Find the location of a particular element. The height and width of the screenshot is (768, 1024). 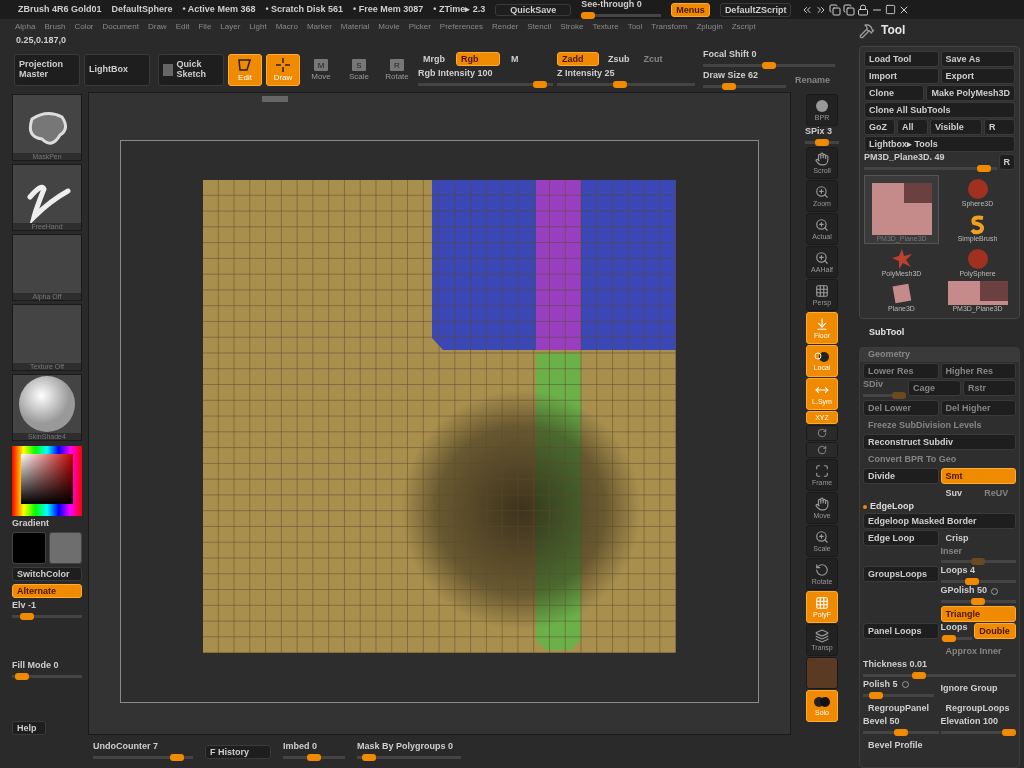

switch-color-button: SwitchColor is located at coordinates (47, 573).